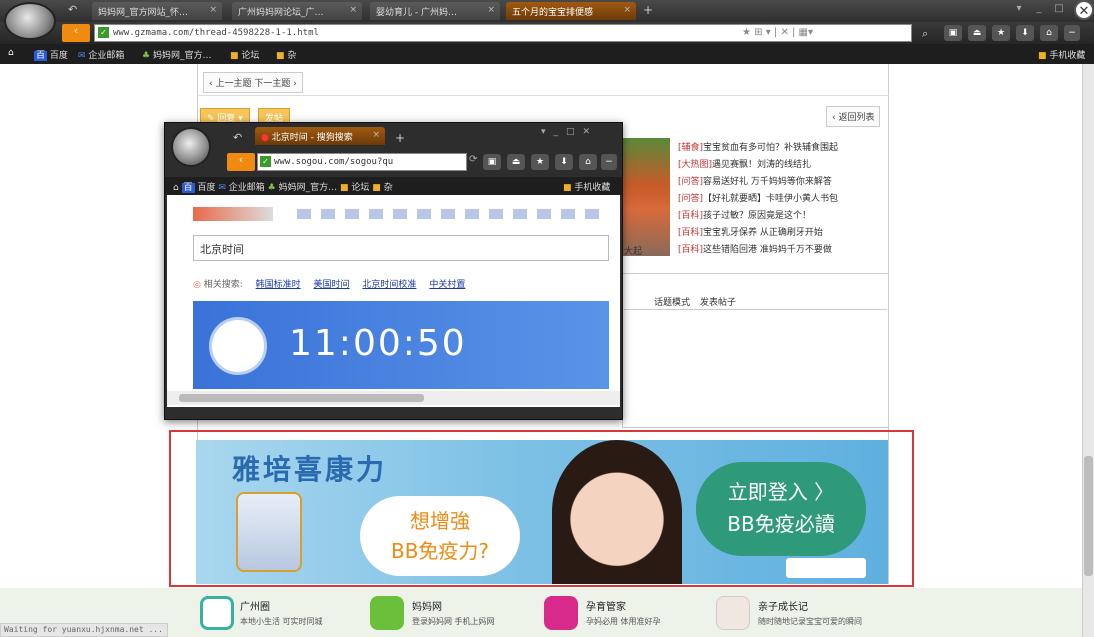 This screenshot has height=637, width=1094. I want to click on bookmark-label: 杂, so click(388, 188).